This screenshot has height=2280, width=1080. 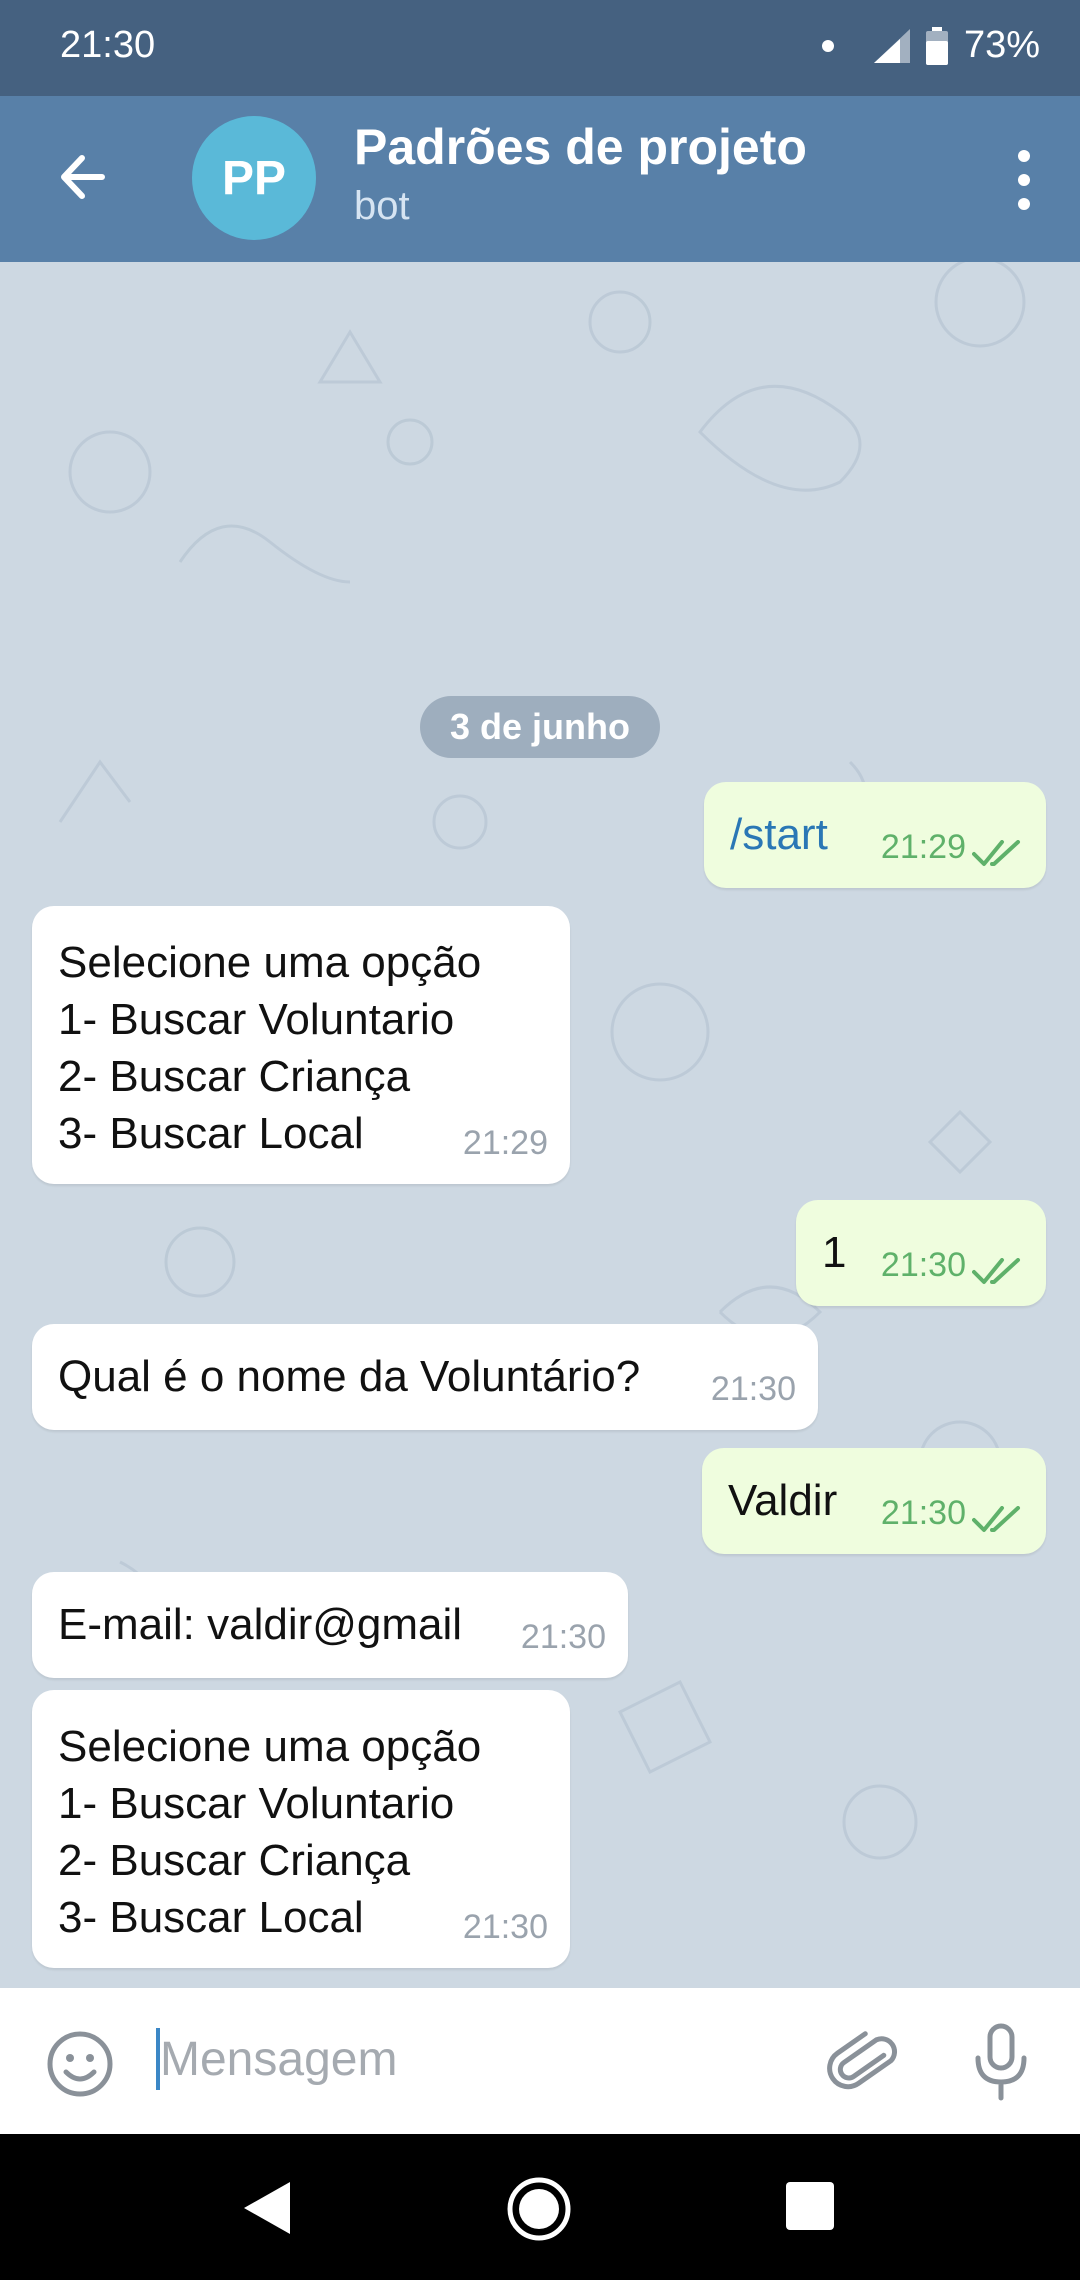 I want to click on message-text: Valdir, so click(x=782, y=1500).